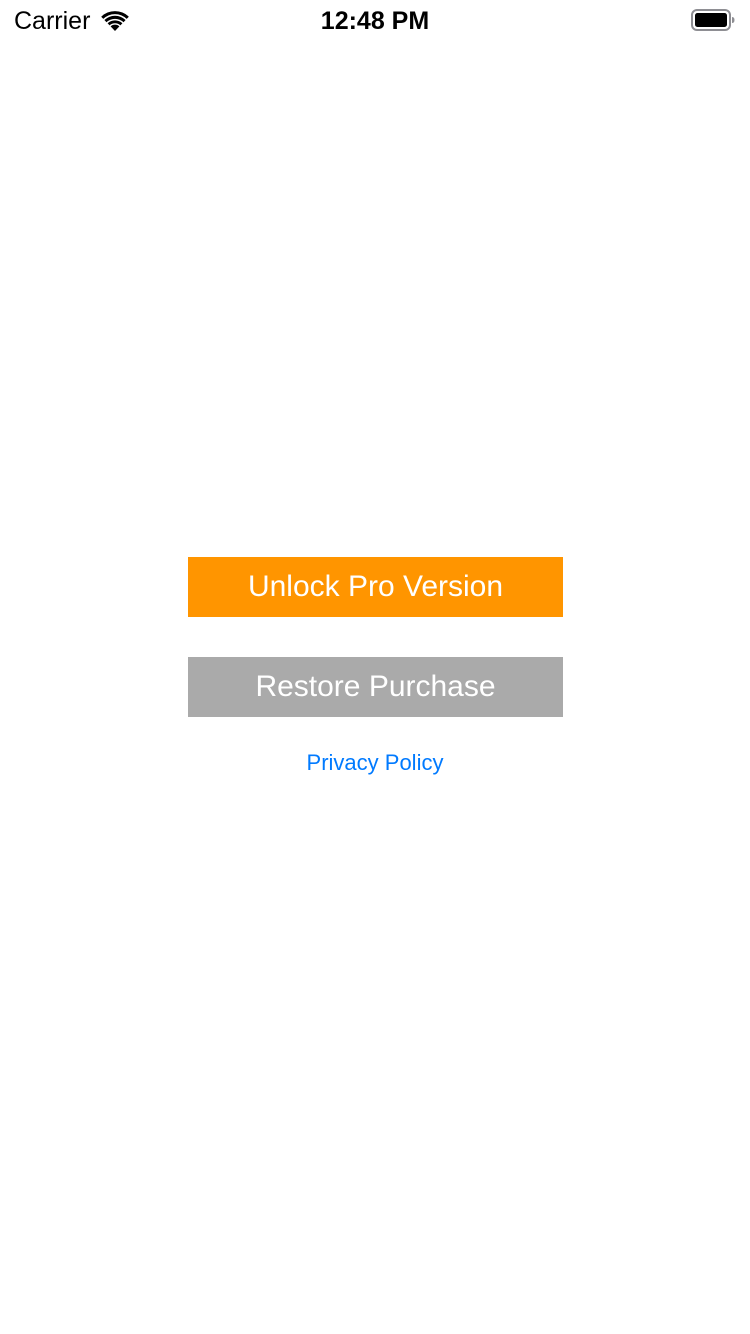 The width and height of the screenshot is (750, 1334). I want to click on status-bar: Carrier 12:48 PM, so click(375, 20).